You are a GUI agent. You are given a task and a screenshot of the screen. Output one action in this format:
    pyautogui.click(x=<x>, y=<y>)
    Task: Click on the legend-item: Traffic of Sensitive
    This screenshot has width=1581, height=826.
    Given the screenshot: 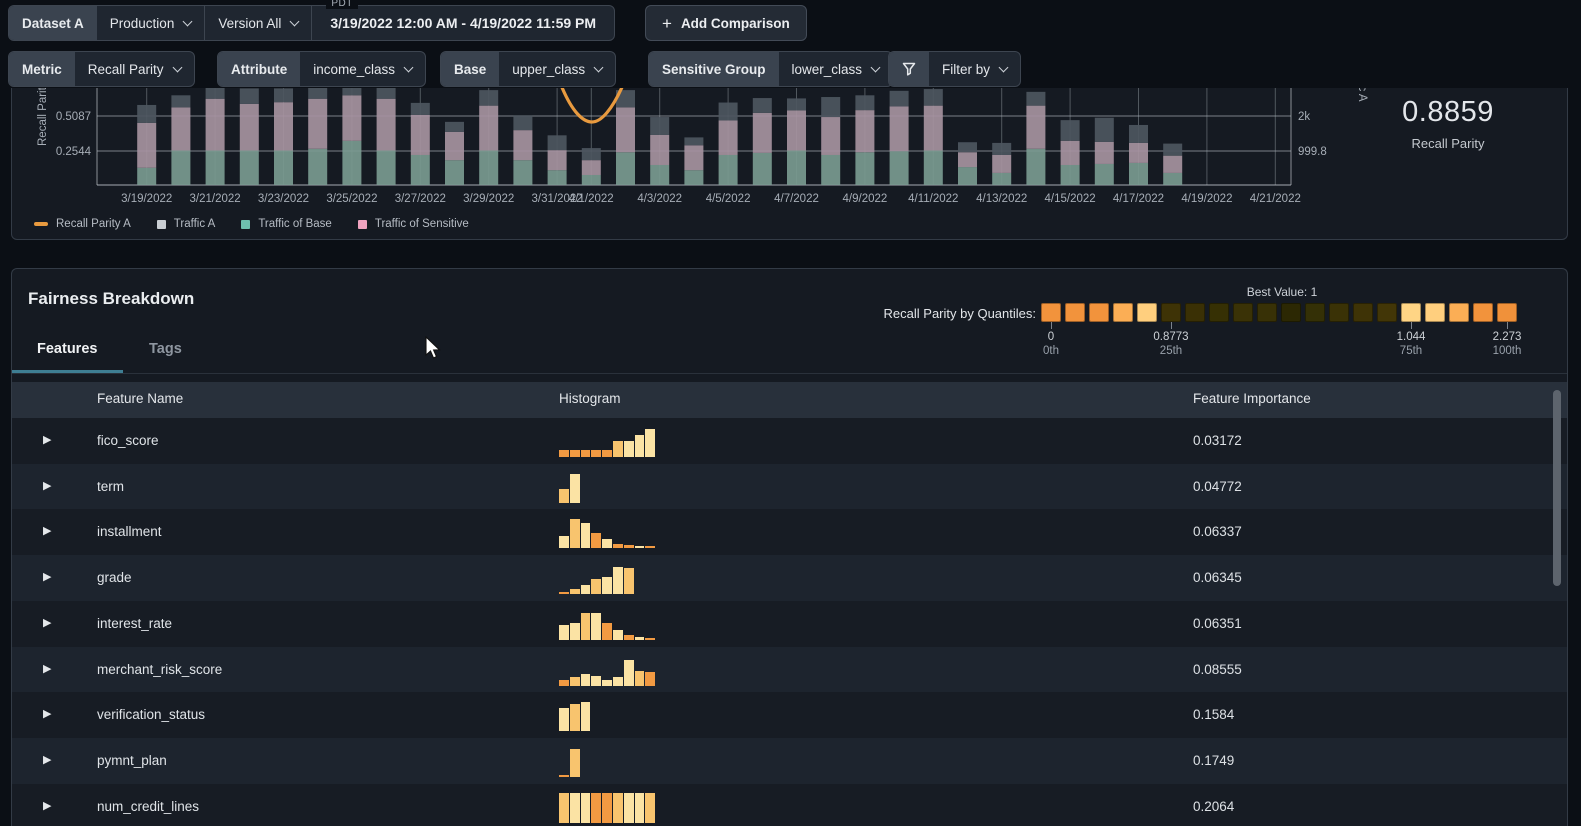 What is the action you would take?
    pyautogui.click(x=413, y=224)
    